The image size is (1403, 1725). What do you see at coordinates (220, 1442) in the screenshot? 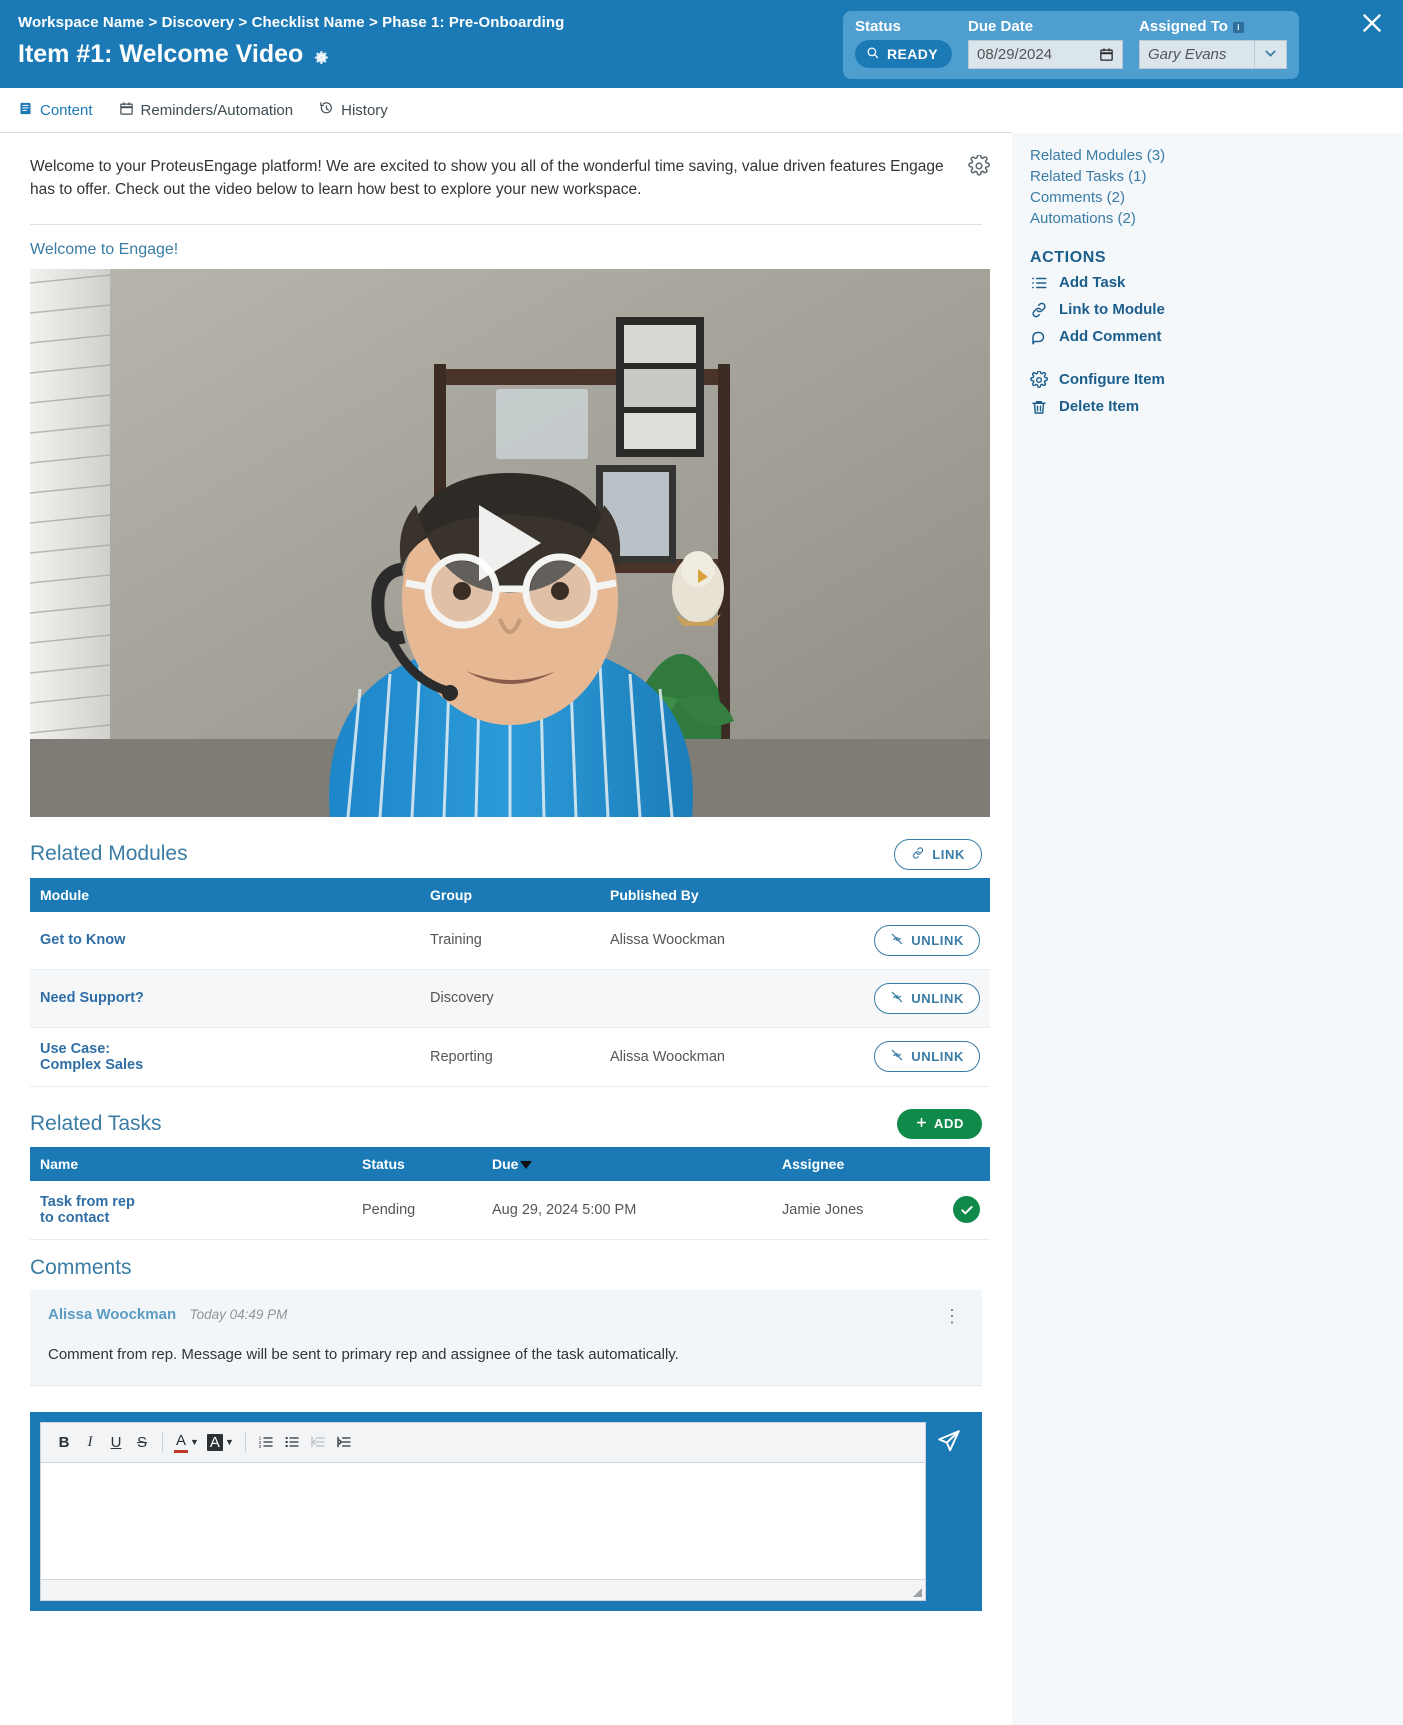
I see `highlight-color-button: A ▼` at bounding box center [220, 1442].